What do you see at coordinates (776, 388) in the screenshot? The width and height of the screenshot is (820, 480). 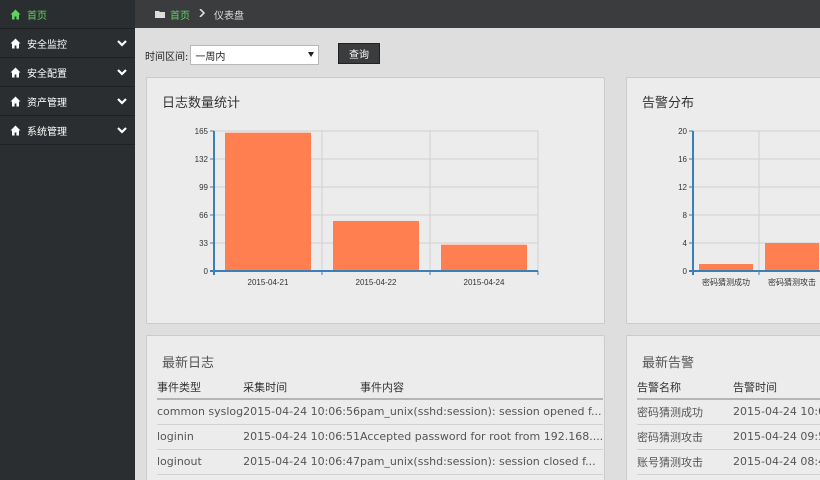 I see `column-header: 告警时间` at bounding box center [776, 388].